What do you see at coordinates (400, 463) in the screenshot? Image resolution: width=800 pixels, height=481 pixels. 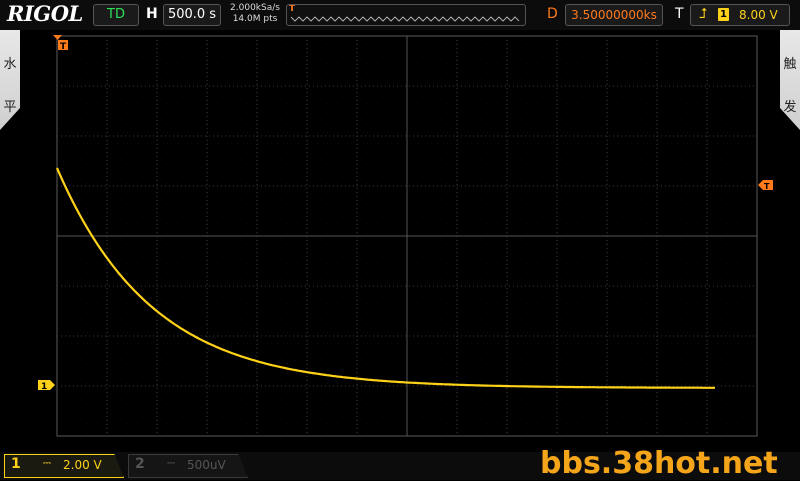 I see `channel-status-bar: 1 ⎓ 2.00 V 2 ⎓ 500uV bbs.38hot.net` at bounding box center [400, 463].